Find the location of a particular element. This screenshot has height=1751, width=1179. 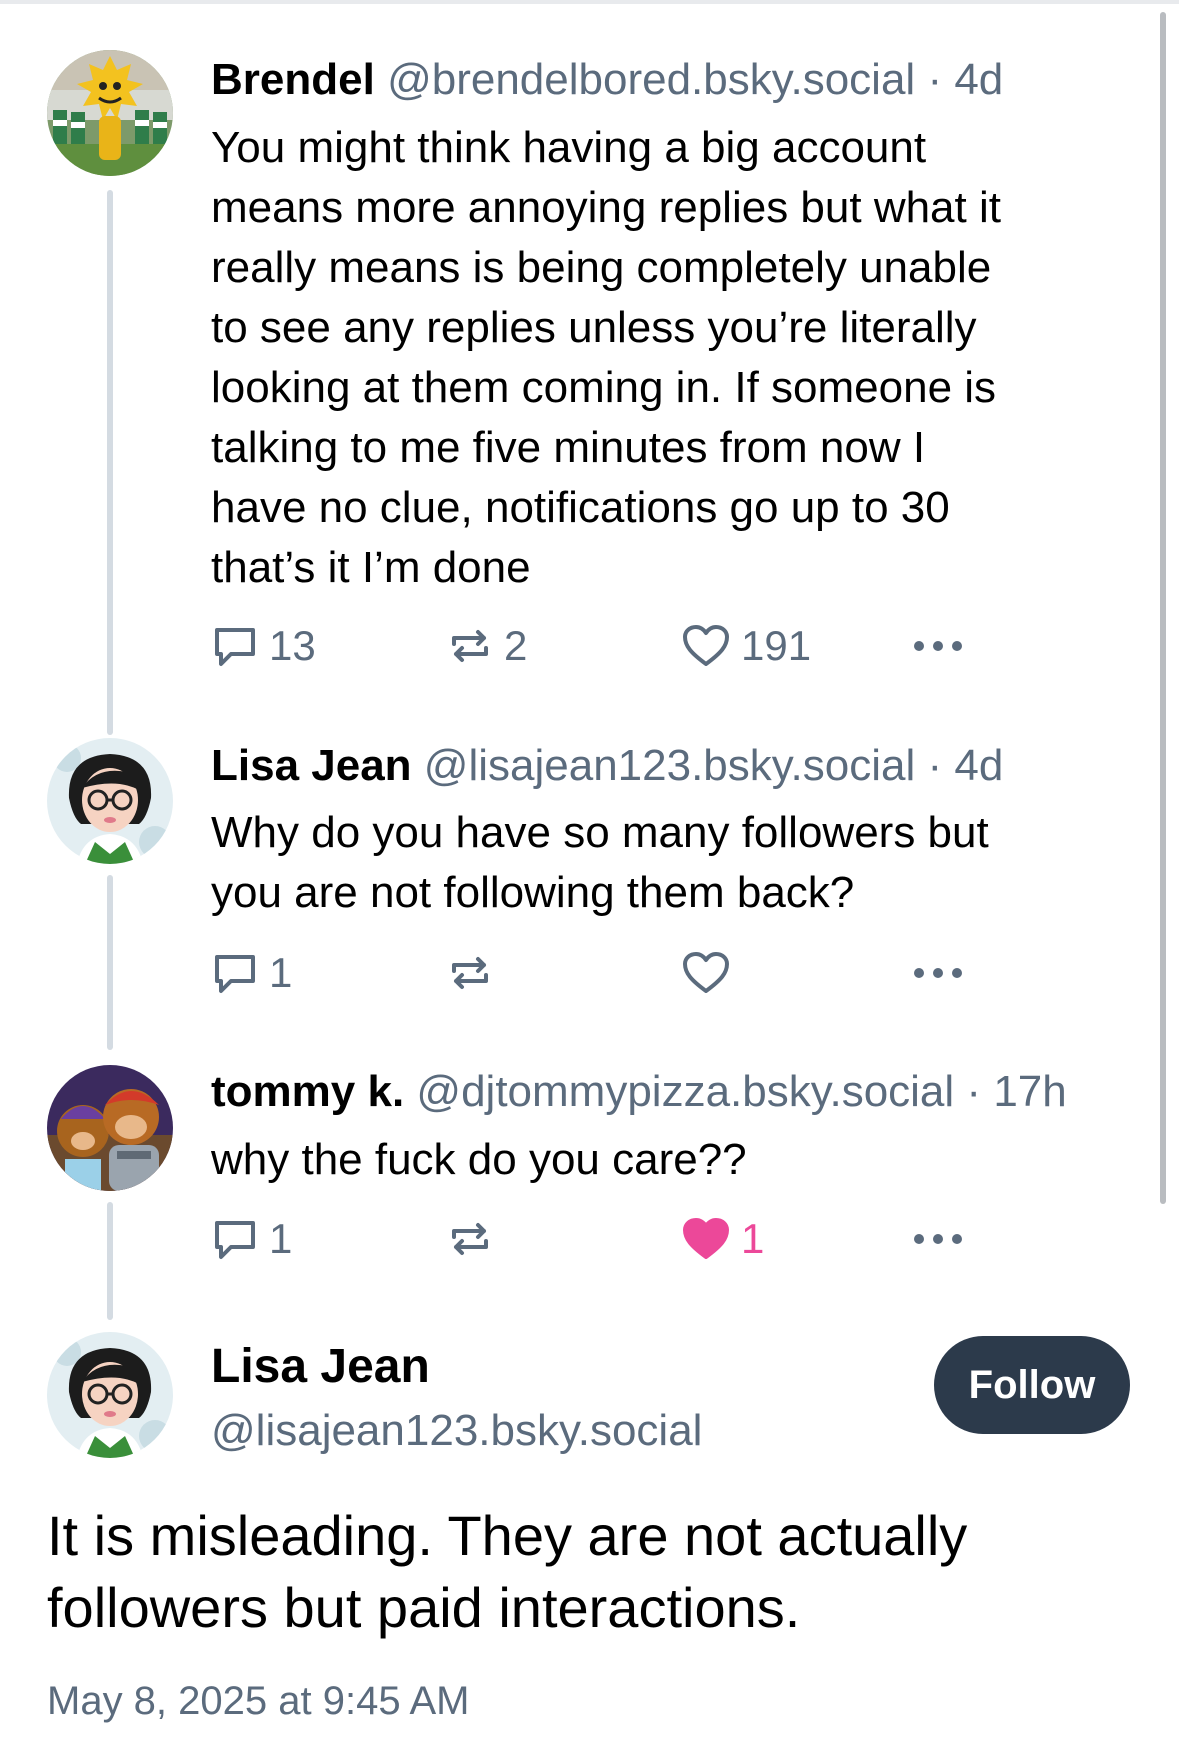

post-text-line: followers but paid interactions. is located at coordinates (424, 1607).